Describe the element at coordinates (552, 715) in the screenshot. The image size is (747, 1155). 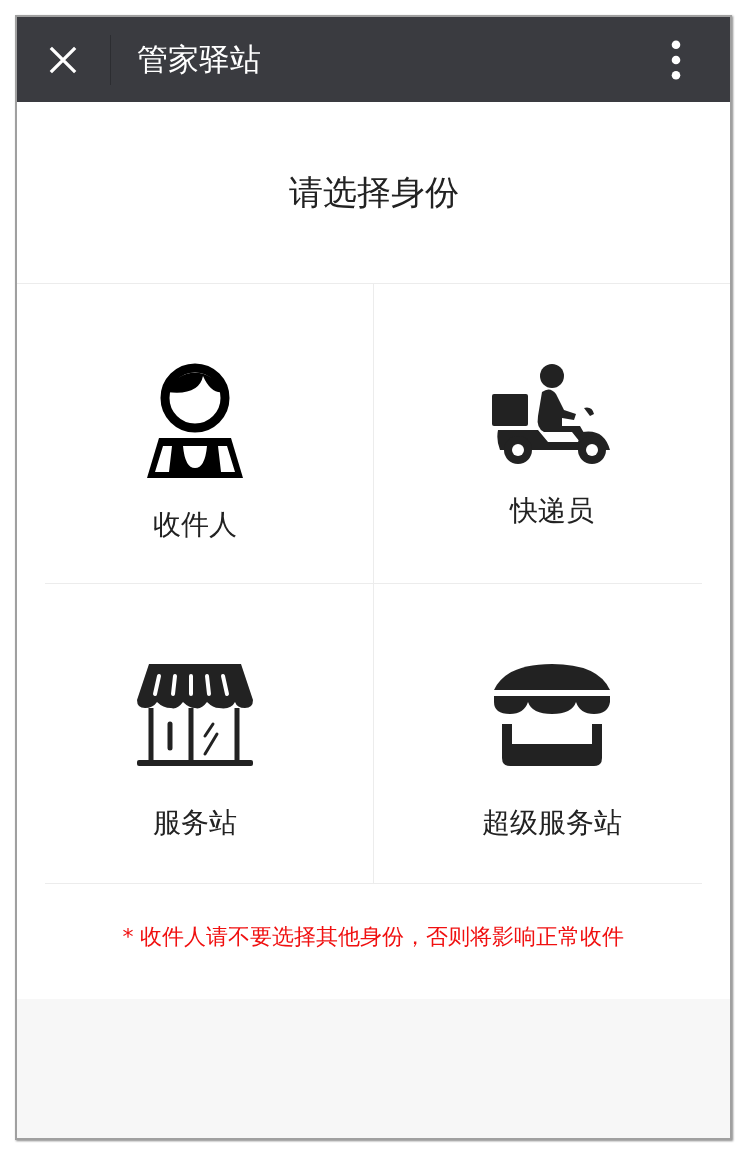
I see `awning-icon` at that location.